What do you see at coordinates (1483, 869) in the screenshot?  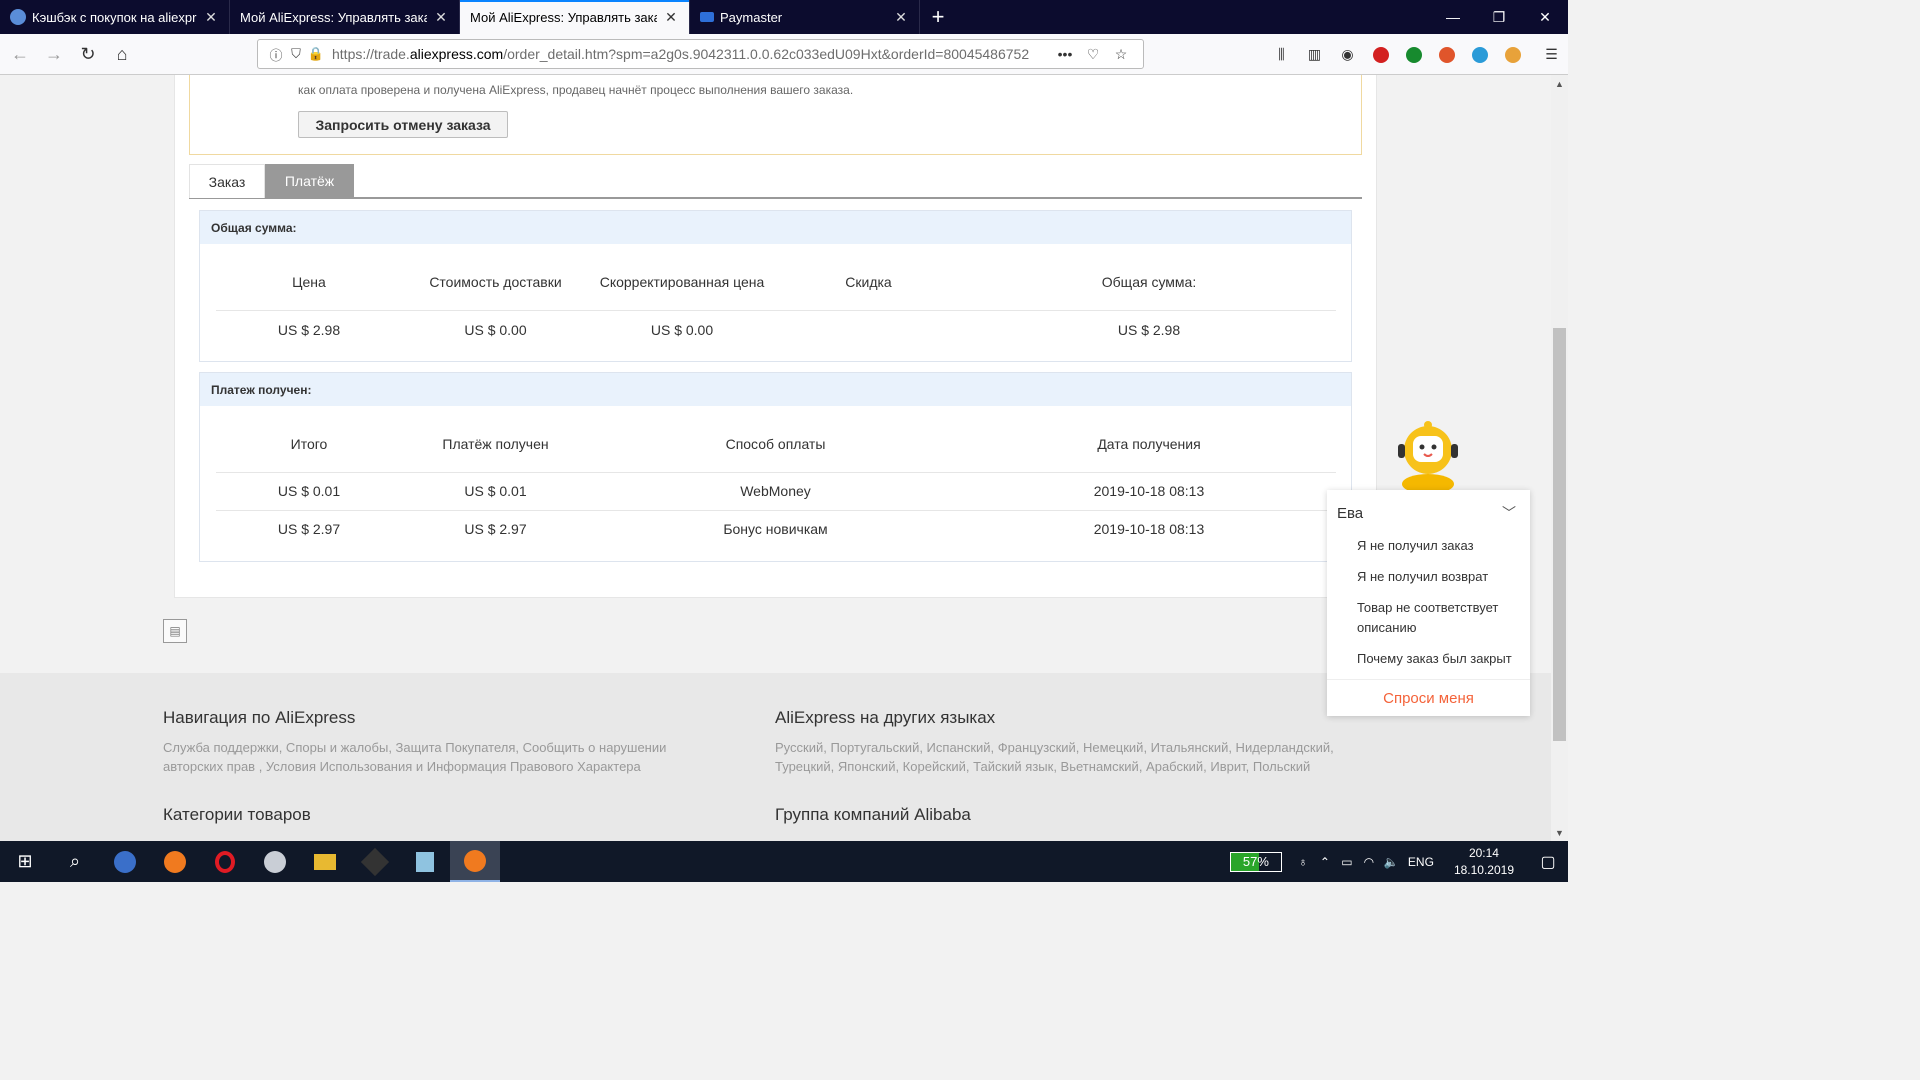 I see `clock-date: 18.10.2019` at bounding box center [1483, 869].